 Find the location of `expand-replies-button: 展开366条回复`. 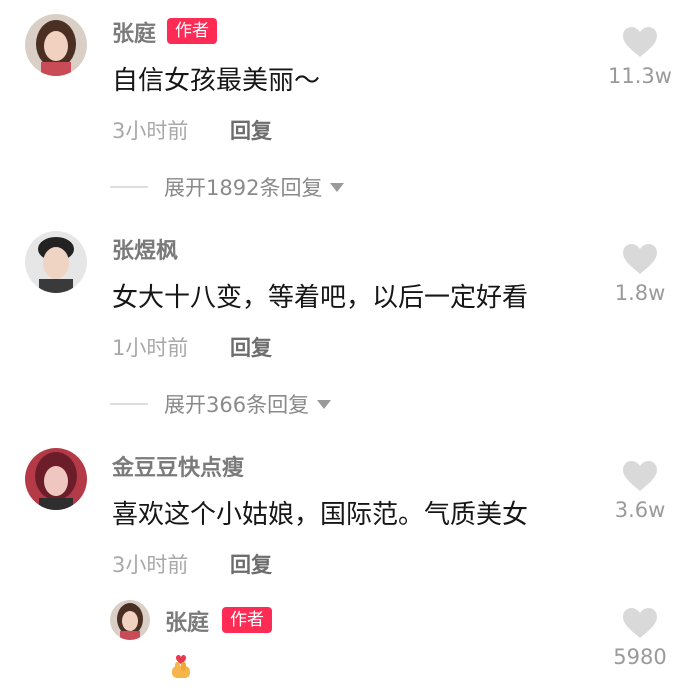

expand-replies-button: 展开366条回复 is located at coordinates (221, 404).